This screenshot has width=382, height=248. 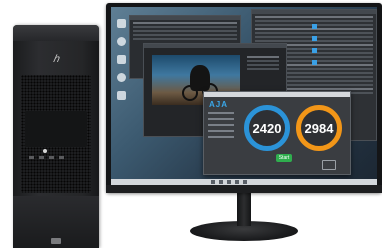 I want to click on power-button-icon, so click(x=45, y=151).